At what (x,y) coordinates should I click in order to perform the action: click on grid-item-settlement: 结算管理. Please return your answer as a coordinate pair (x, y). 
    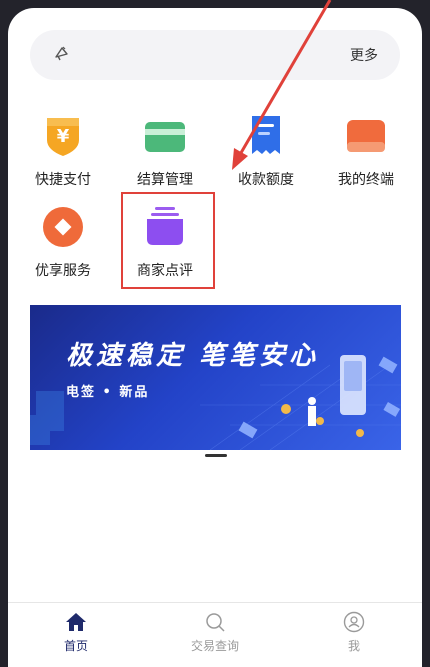
    Looking at the image, I should click on (165, 154).